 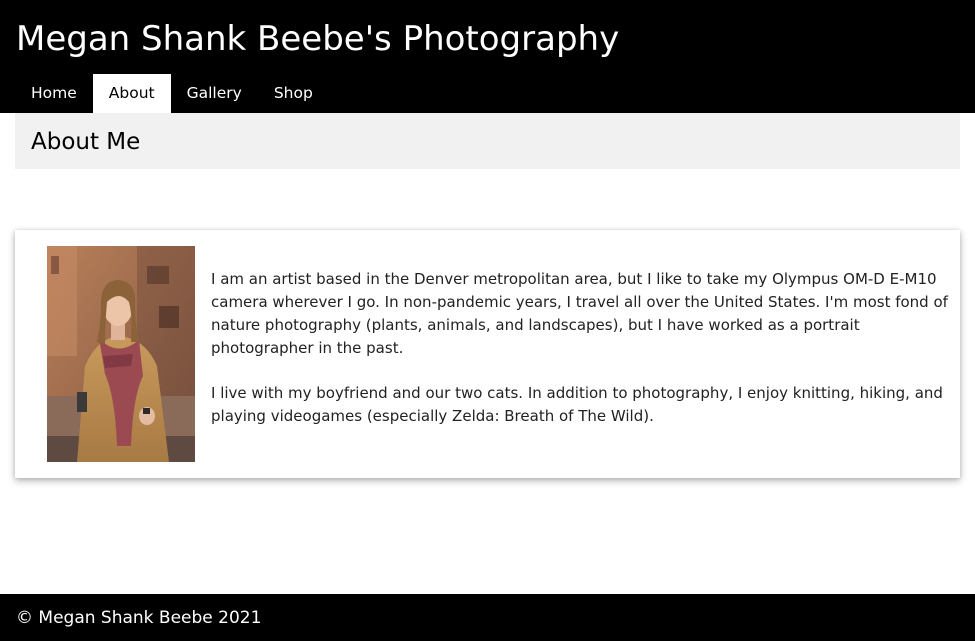 I want to click on profile-photo, so click(x=121, y=354).